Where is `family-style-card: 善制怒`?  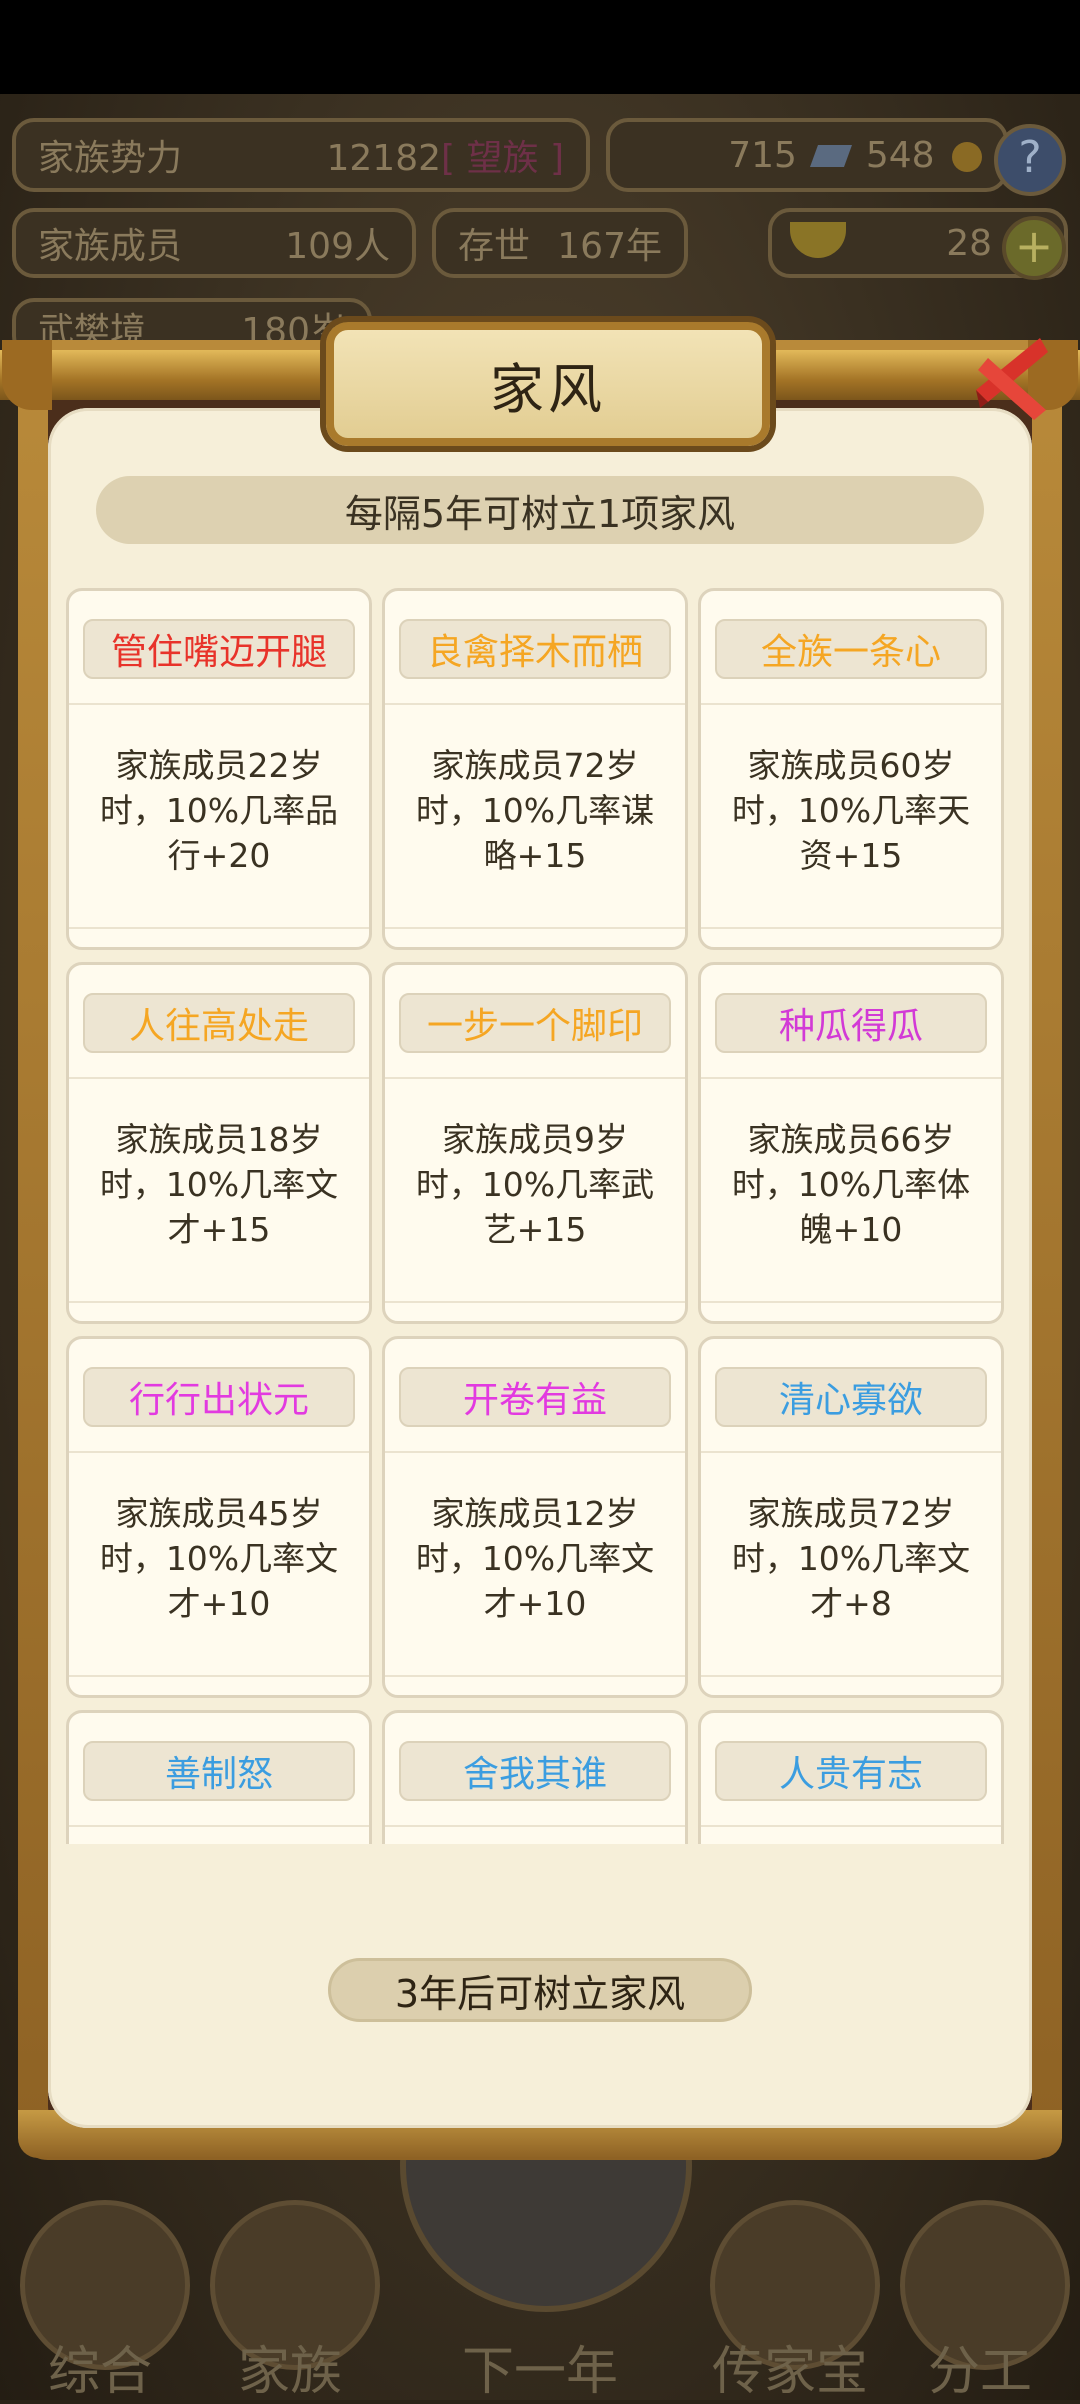
family-style-card: 善制怒 is located at coordinates (219, 1777).